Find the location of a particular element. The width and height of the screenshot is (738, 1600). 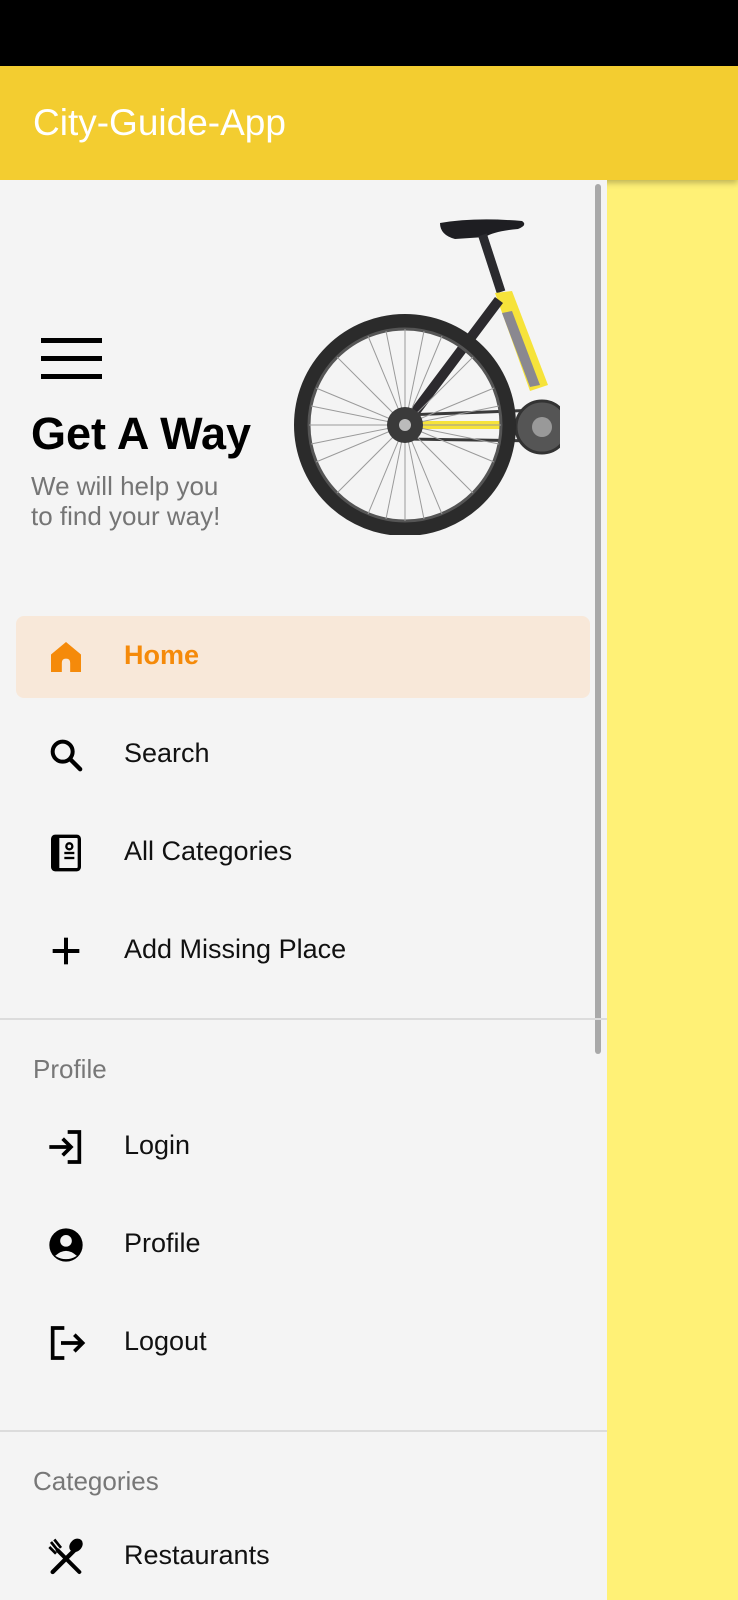

login-icon is located at coordinates (65, 1147).